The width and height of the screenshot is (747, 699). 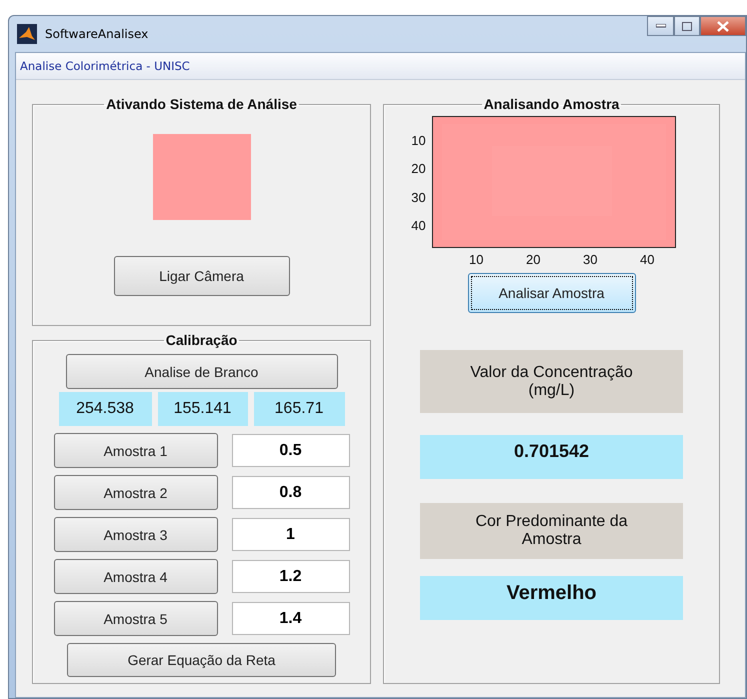 I want to click on panel-title: Ativando Sistema de Análise, so click(x=201, y=104).